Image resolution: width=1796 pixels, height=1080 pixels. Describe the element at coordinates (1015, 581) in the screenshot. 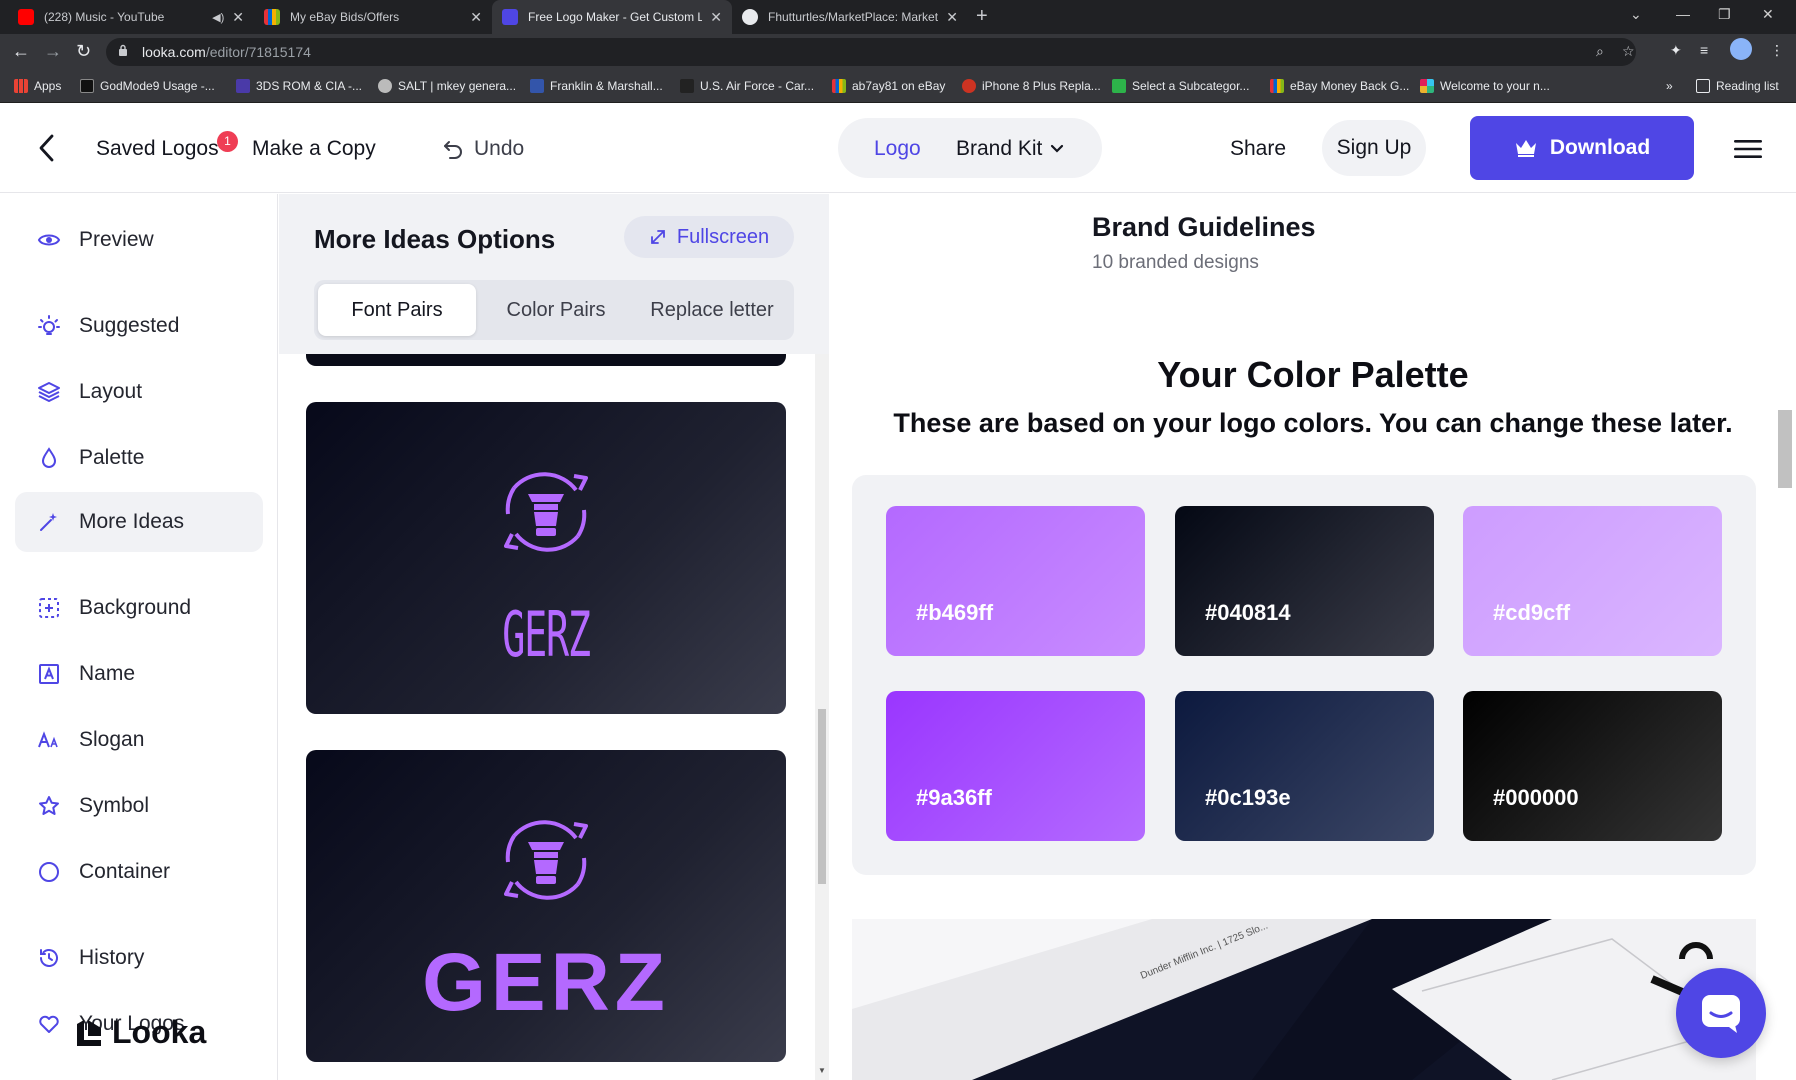

I see `color-swatch: #b469ff` at that location.